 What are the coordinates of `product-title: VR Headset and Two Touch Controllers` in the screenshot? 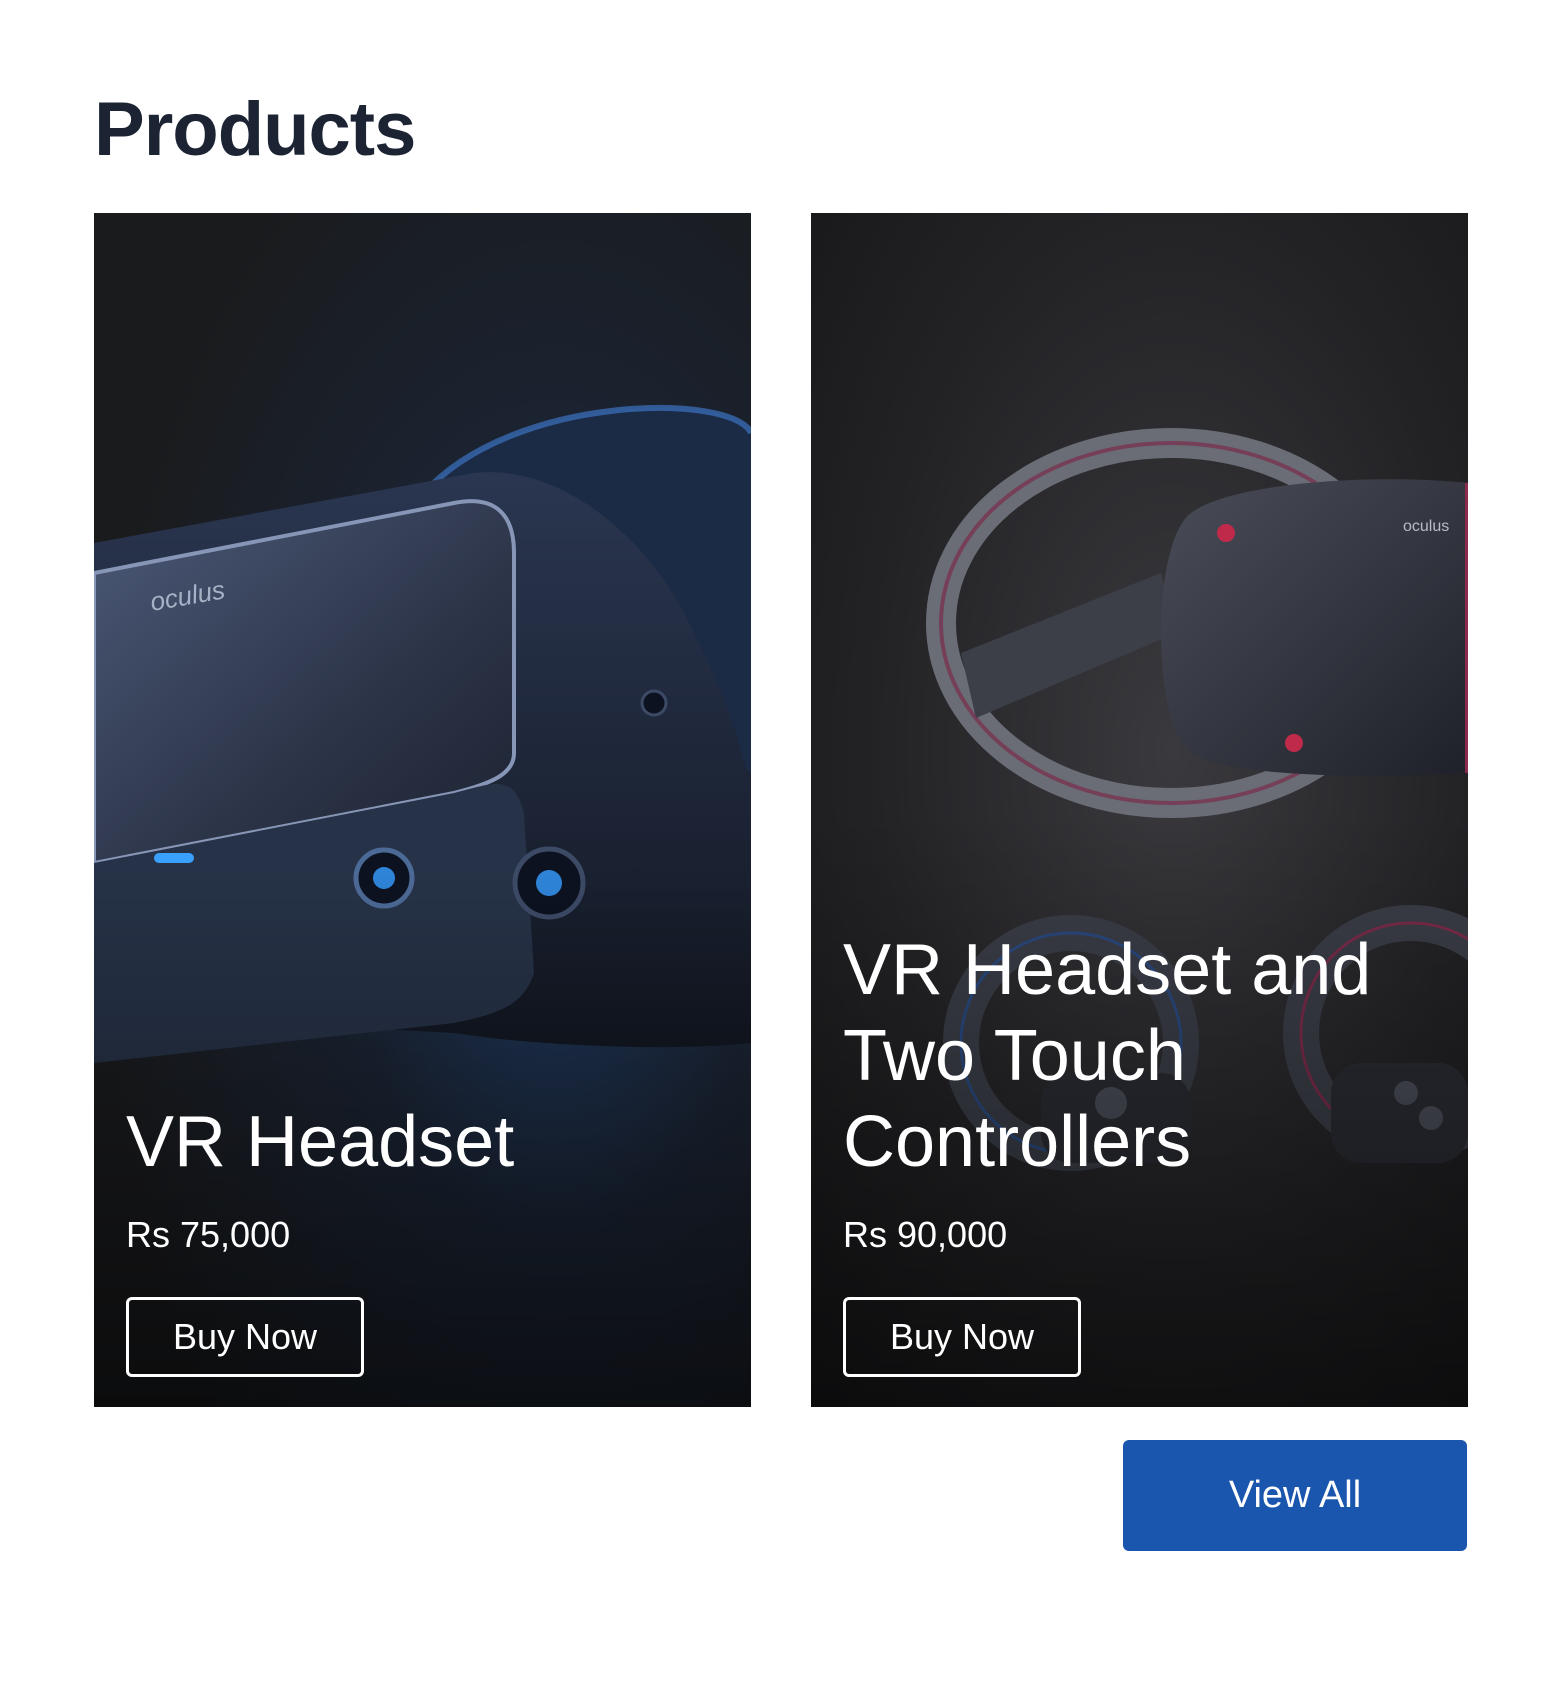 It's located at (1107, 1056).